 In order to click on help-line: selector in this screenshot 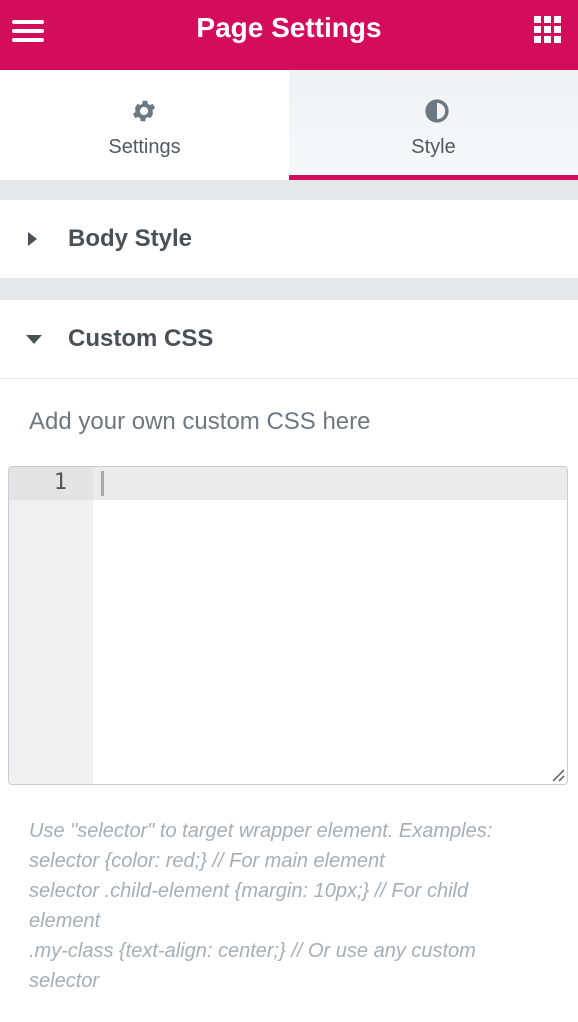, I will do `click(64, 981)`.